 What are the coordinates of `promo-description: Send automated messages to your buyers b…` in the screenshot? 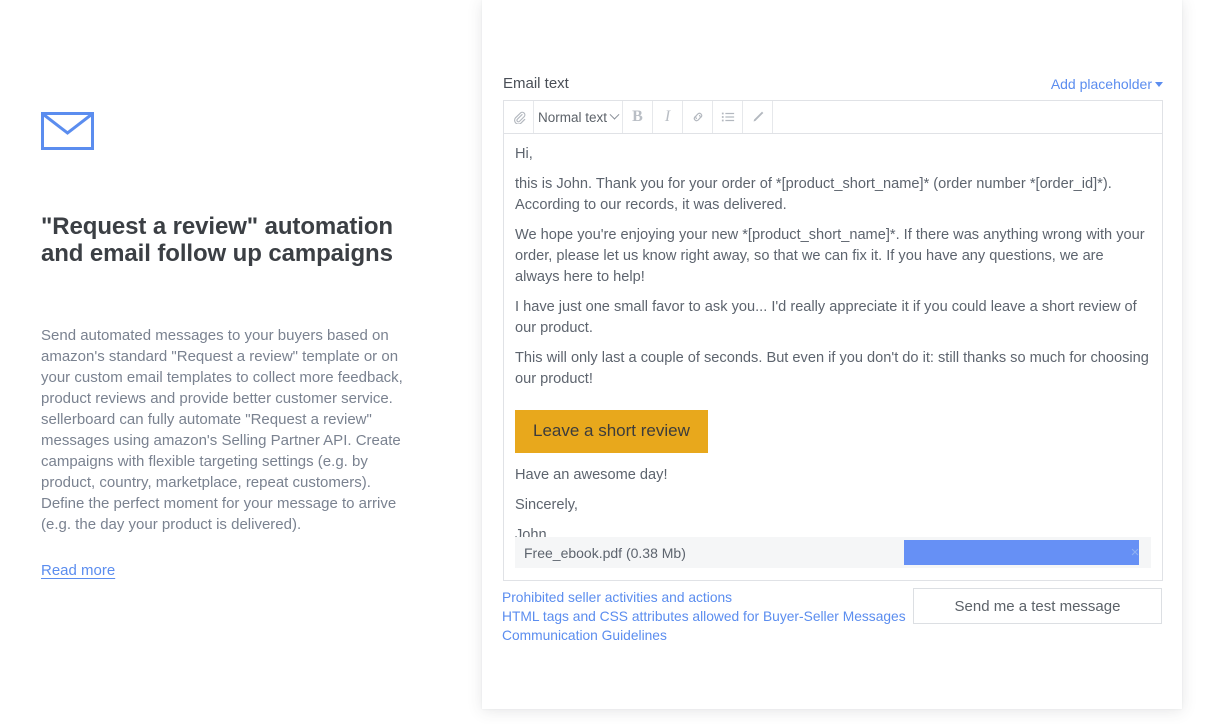 It's located at (222, 430).